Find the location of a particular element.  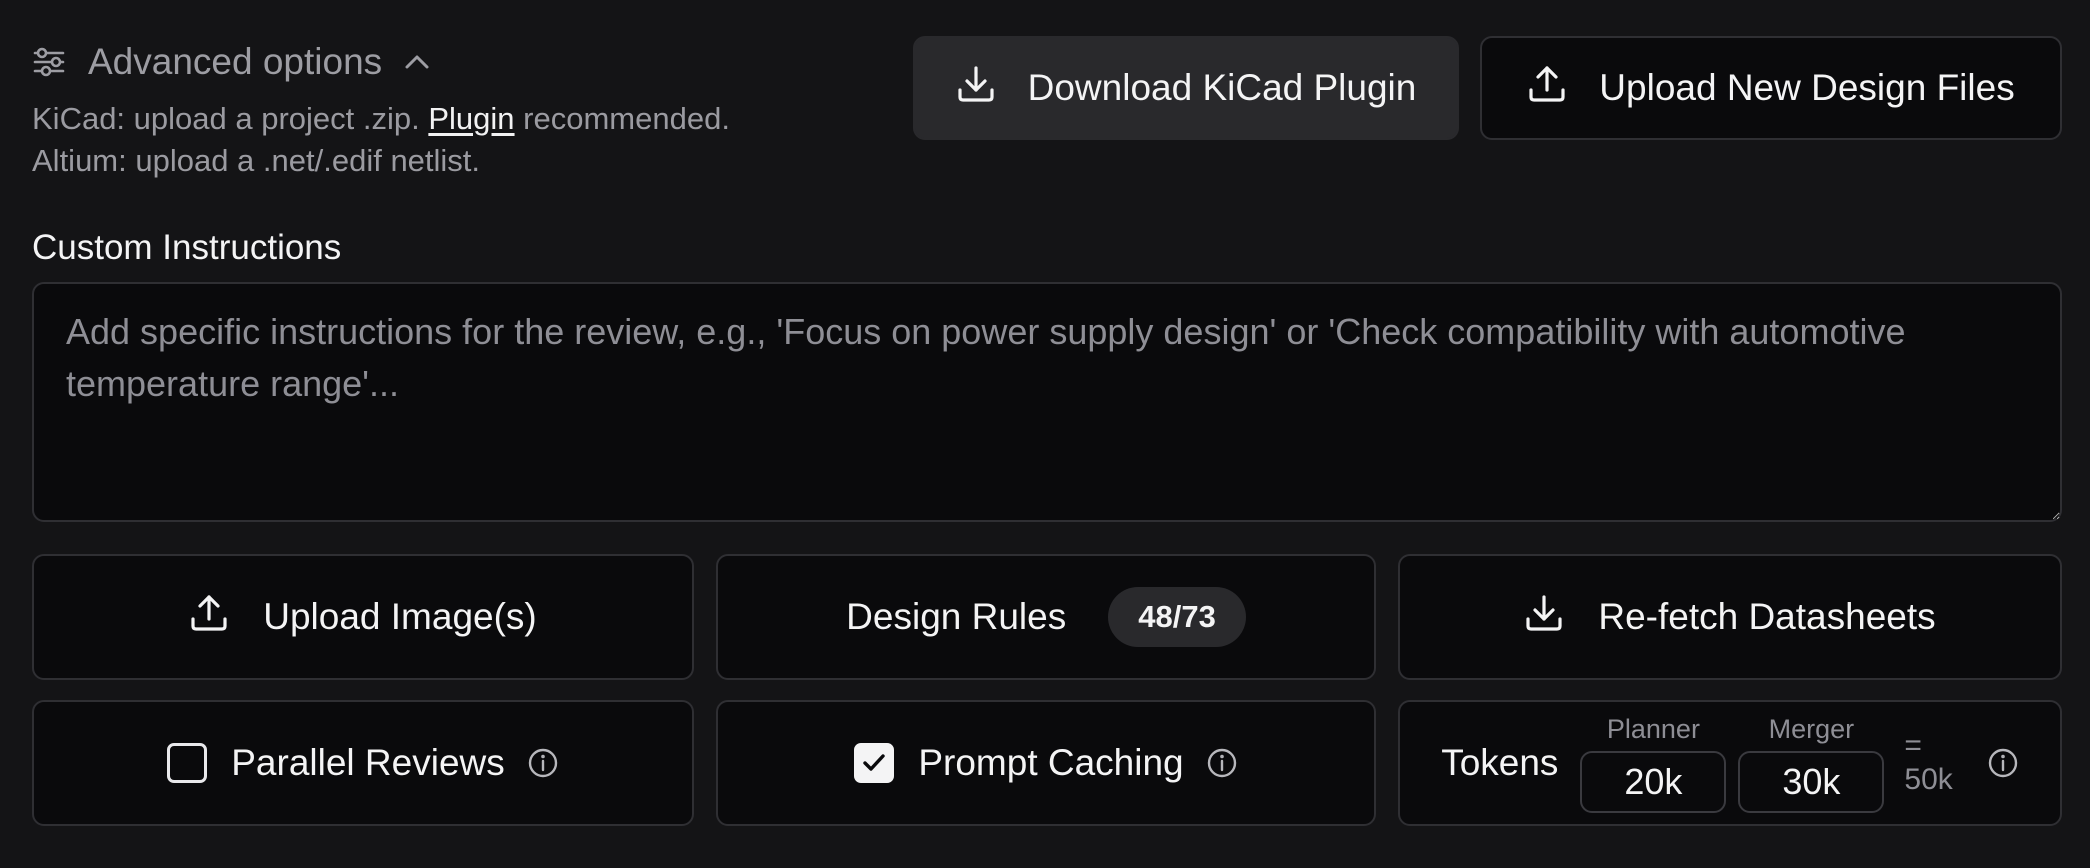

planner-token-input is located at coordinates (1653, 781).